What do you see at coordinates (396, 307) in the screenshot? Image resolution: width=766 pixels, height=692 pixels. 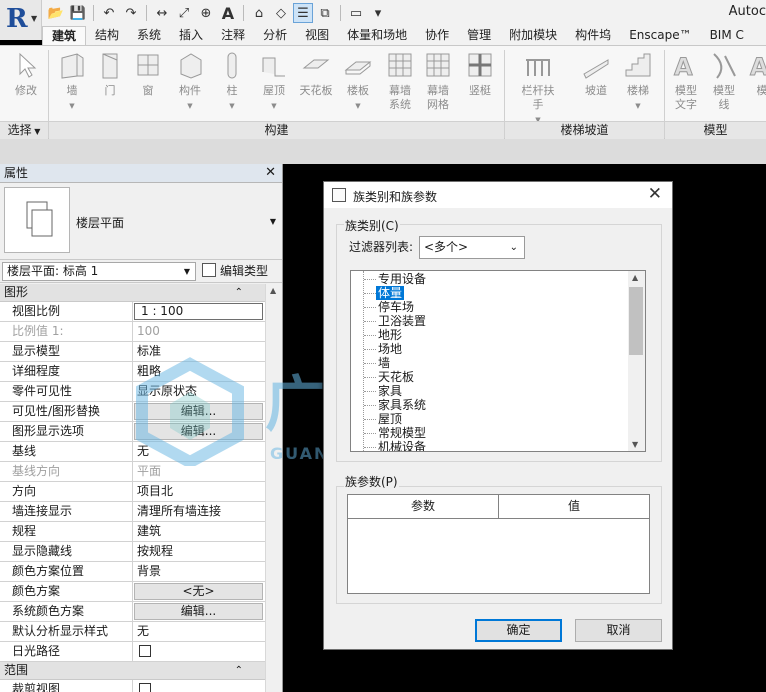 I see `list-item: 停车场` at bounding box center [396, 307].